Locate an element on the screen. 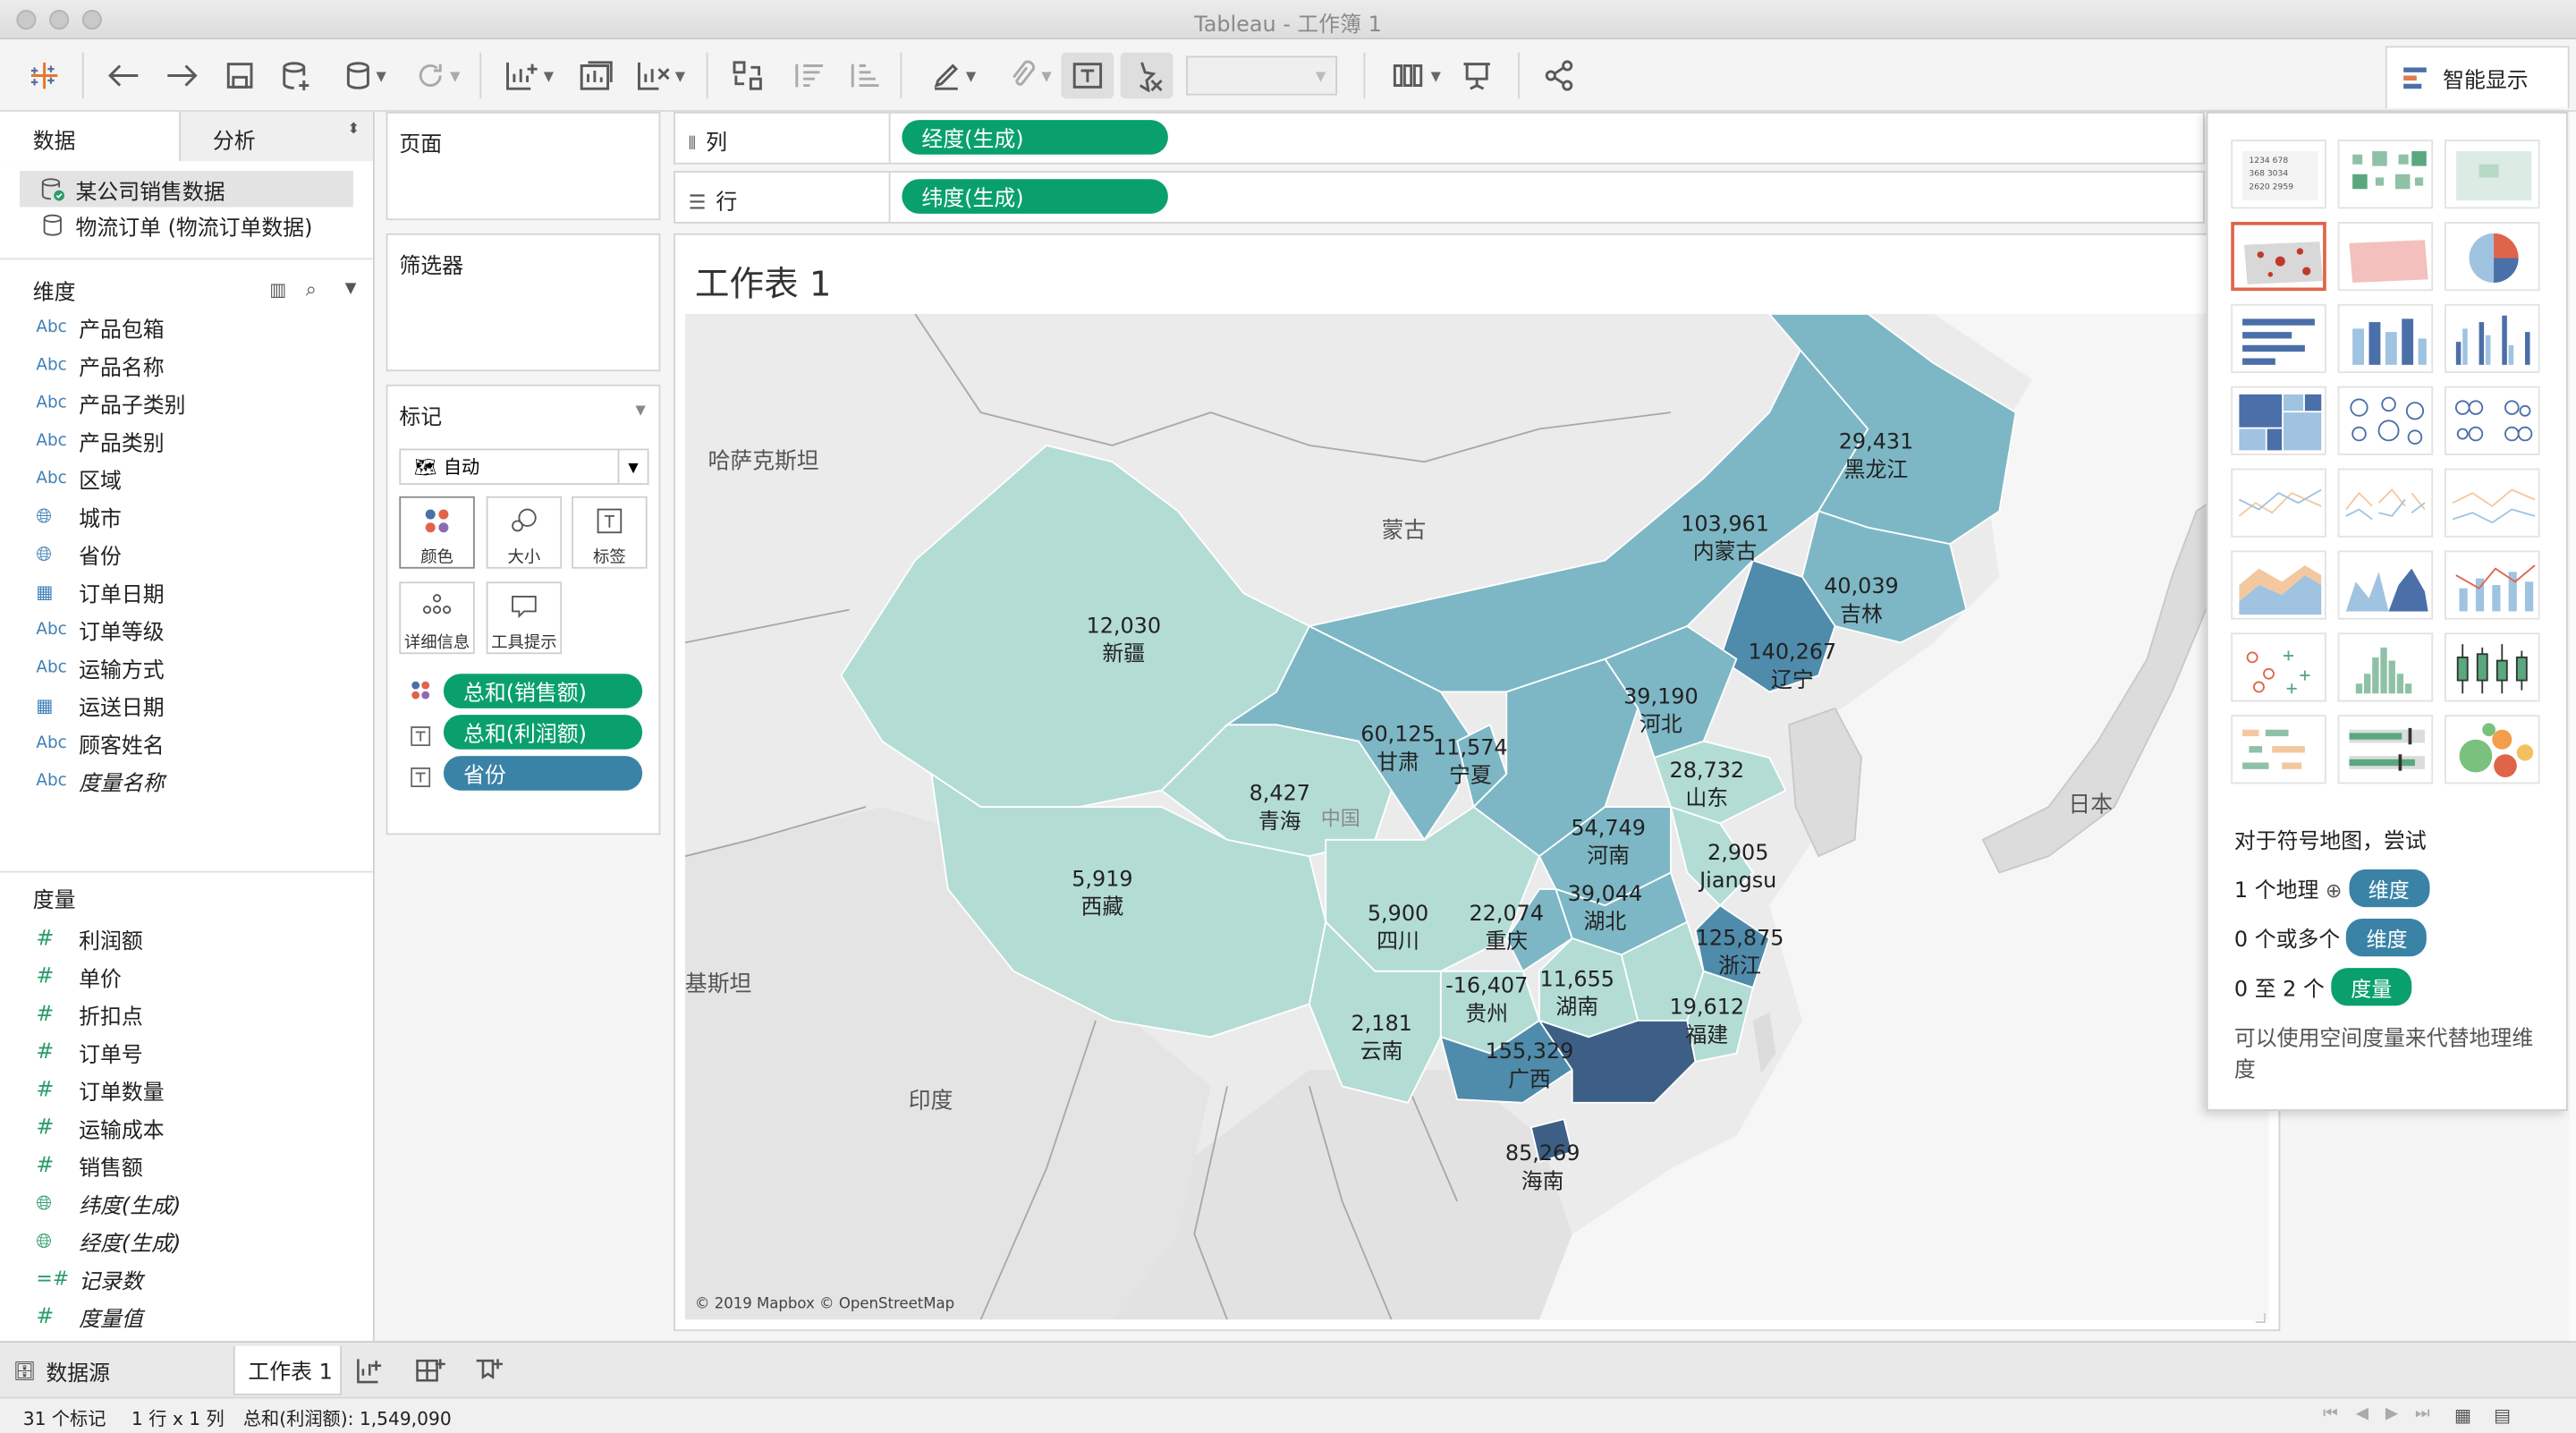  refresh-icon: ▼ is located at coordinates (437, 75).